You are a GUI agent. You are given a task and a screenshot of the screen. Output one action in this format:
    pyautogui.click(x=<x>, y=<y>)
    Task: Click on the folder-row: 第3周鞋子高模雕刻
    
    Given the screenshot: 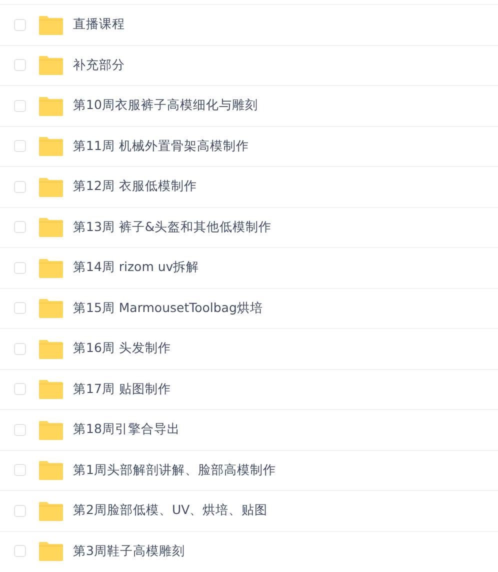 What is the action you would take?
    pyautogui.click(x=249, y=550)
    